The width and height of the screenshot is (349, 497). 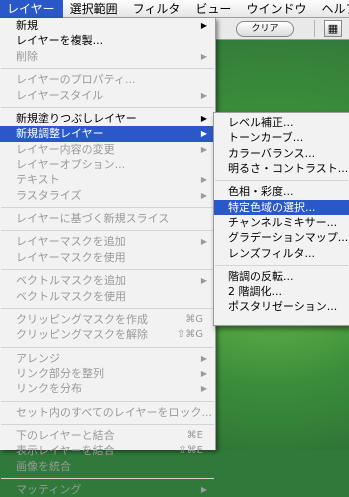 I want to click on options-toolbar: クリア ▦, so click(x=280, y=29).